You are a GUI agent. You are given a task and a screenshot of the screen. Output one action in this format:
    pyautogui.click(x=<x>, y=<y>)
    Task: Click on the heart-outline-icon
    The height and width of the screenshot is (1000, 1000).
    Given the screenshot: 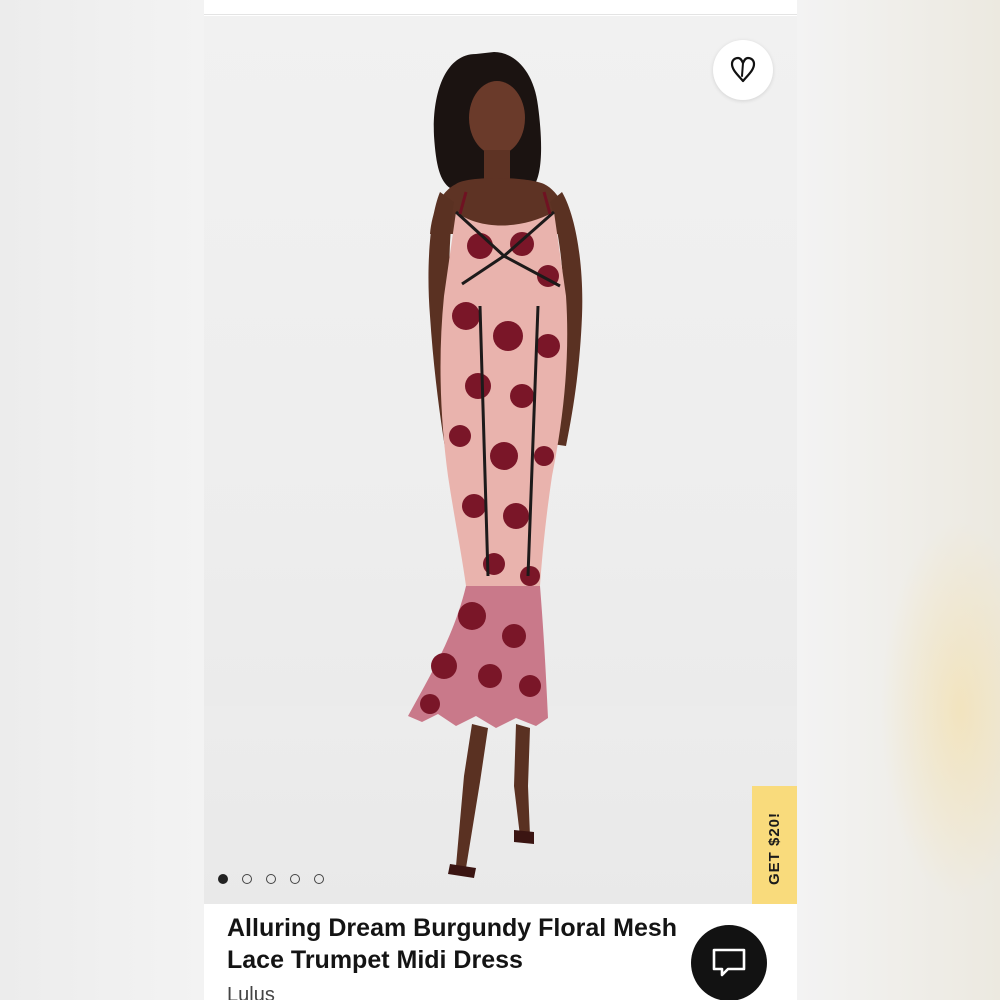 What is the action you would take?
    pyautogui.click(x=743, y=69)
    